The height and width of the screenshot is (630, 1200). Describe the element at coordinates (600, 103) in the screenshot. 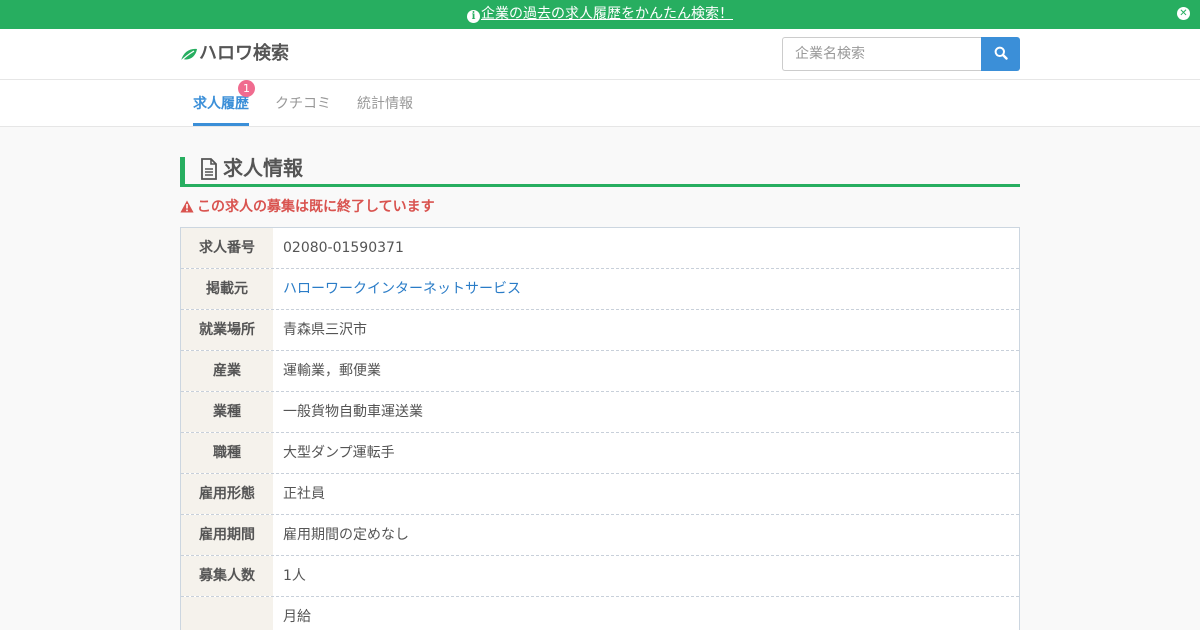

I see `nav-tabs: 求人履歴 クチコミ 統計情報` at that location.